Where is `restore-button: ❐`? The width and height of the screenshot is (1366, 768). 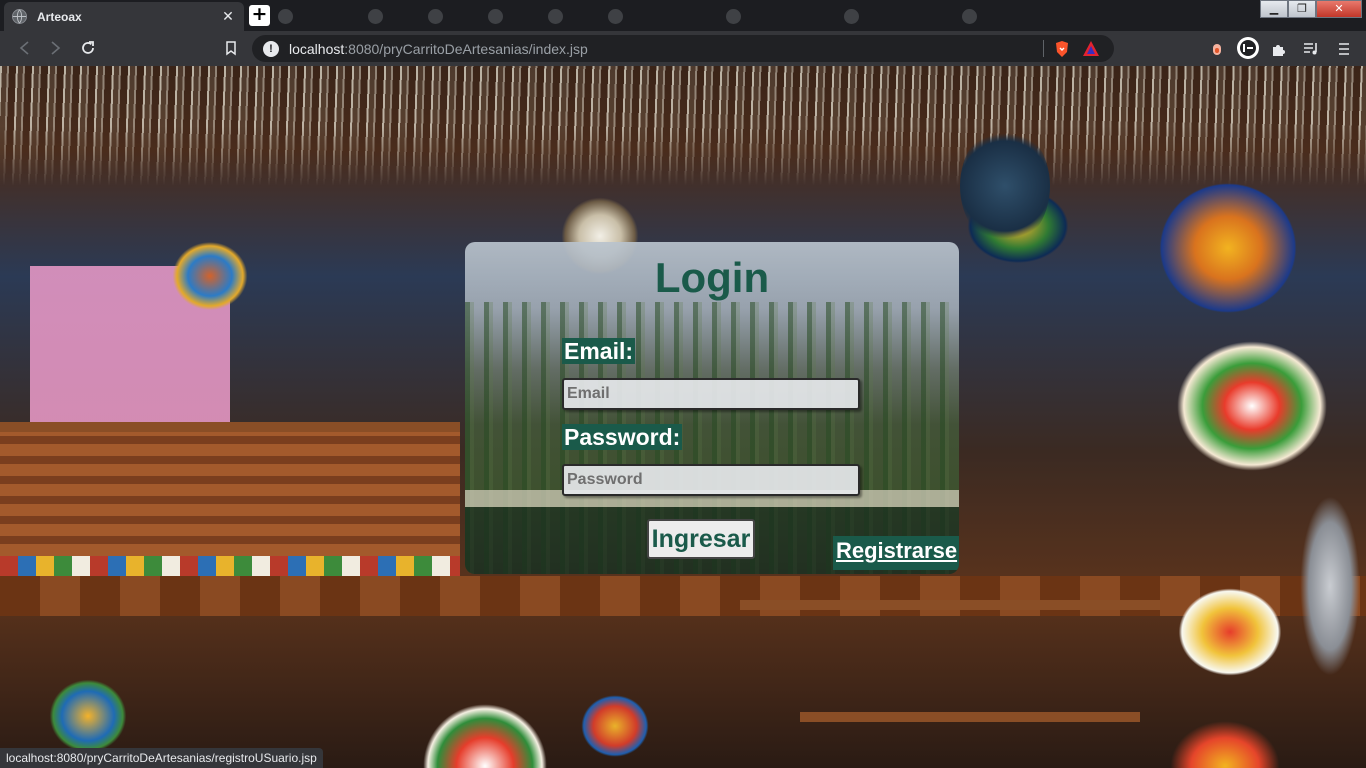
restore-button: ❐ is located at coordinates (1302, 9).